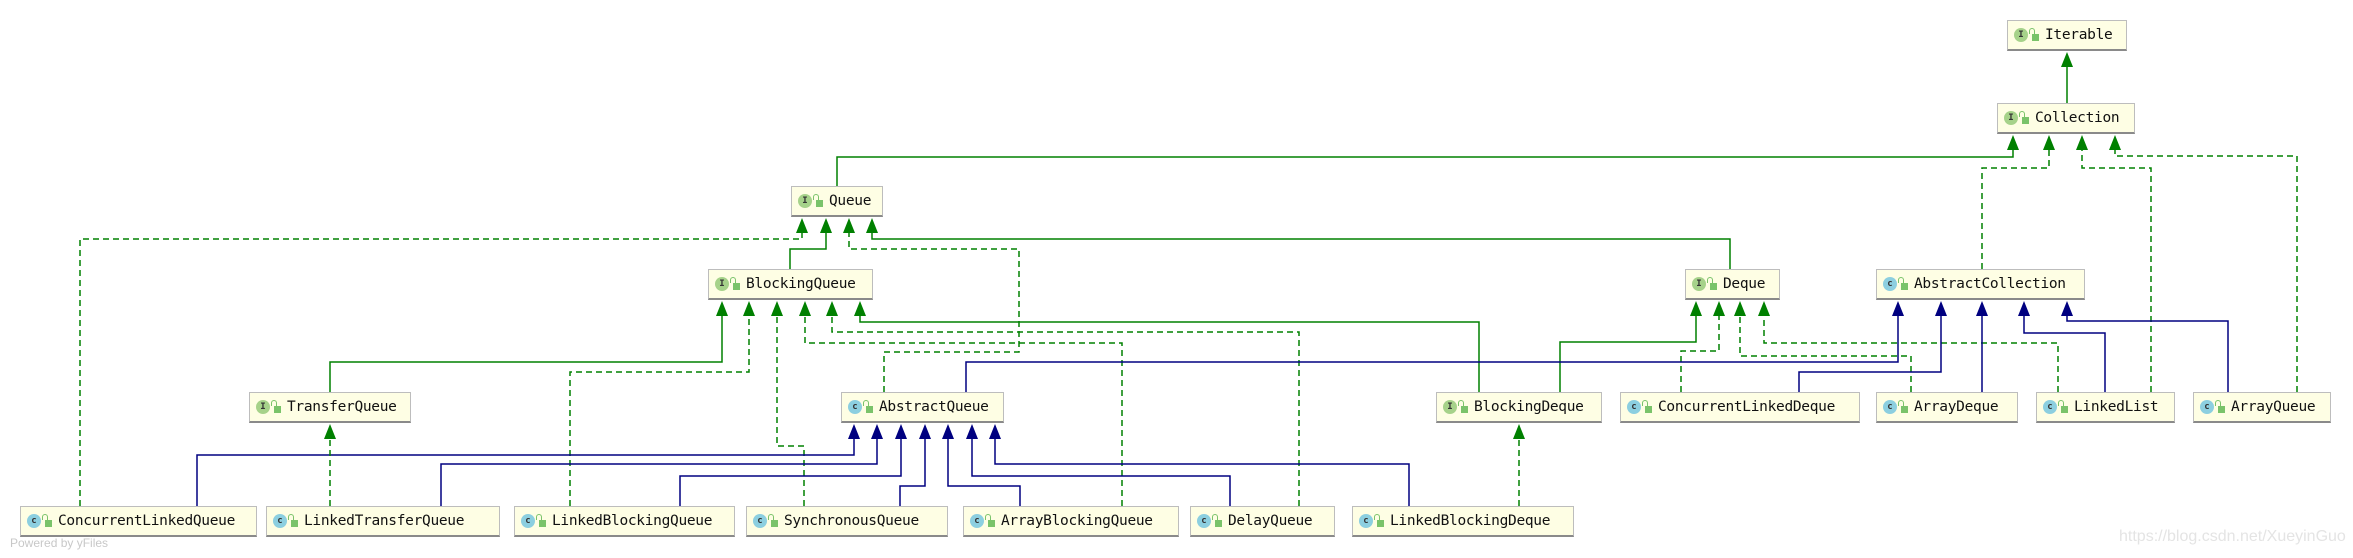 The image size is (2353, 558). I want to click on node-array-blocking-queue: c ArrayBlockingQueue, so click(1071, 521).